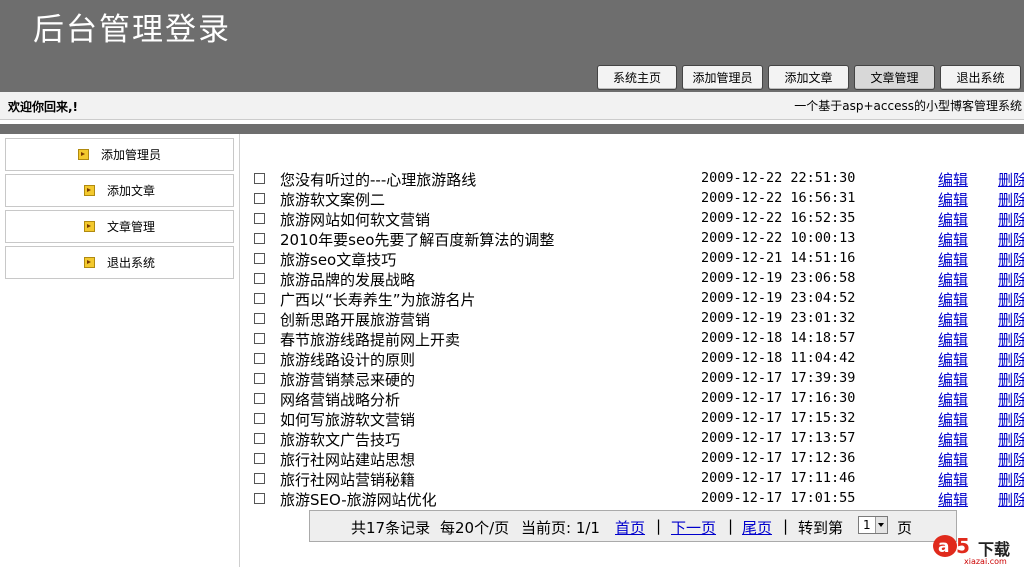 Image resolution: width=1024 pixels, height=567 pixels. What do you see at coordinates (808, 77) in the screenshot?
I see `nav-add-article-button: 添加文章` at bounding box center [808, 77].